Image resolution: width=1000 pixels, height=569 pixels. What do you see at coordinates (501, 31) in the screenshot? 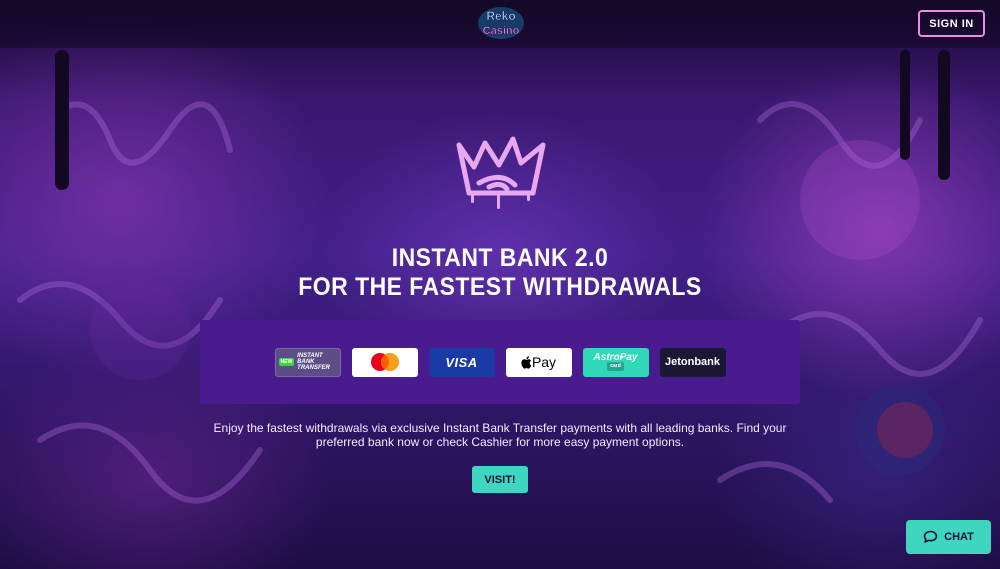
I see `svg-text: Casino` at bounding box center [501, 31].